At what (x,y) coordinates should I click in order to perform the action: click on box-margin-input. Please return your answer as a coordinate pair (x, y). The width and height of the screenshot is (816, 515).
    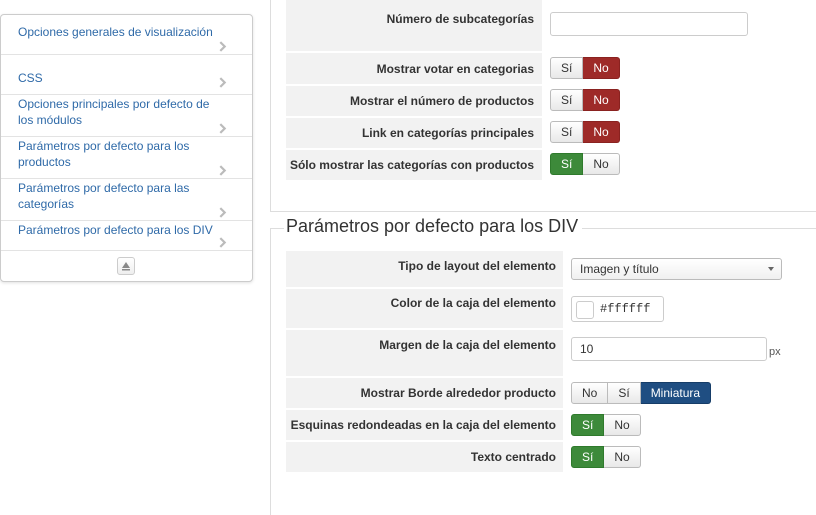
    Looking at the image, I should click on (669, 349).